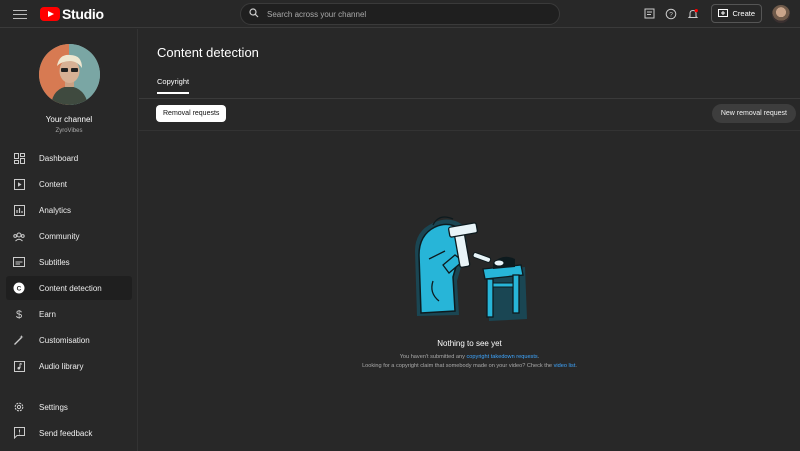  I want to click on filter-divider, so click(469, 130).